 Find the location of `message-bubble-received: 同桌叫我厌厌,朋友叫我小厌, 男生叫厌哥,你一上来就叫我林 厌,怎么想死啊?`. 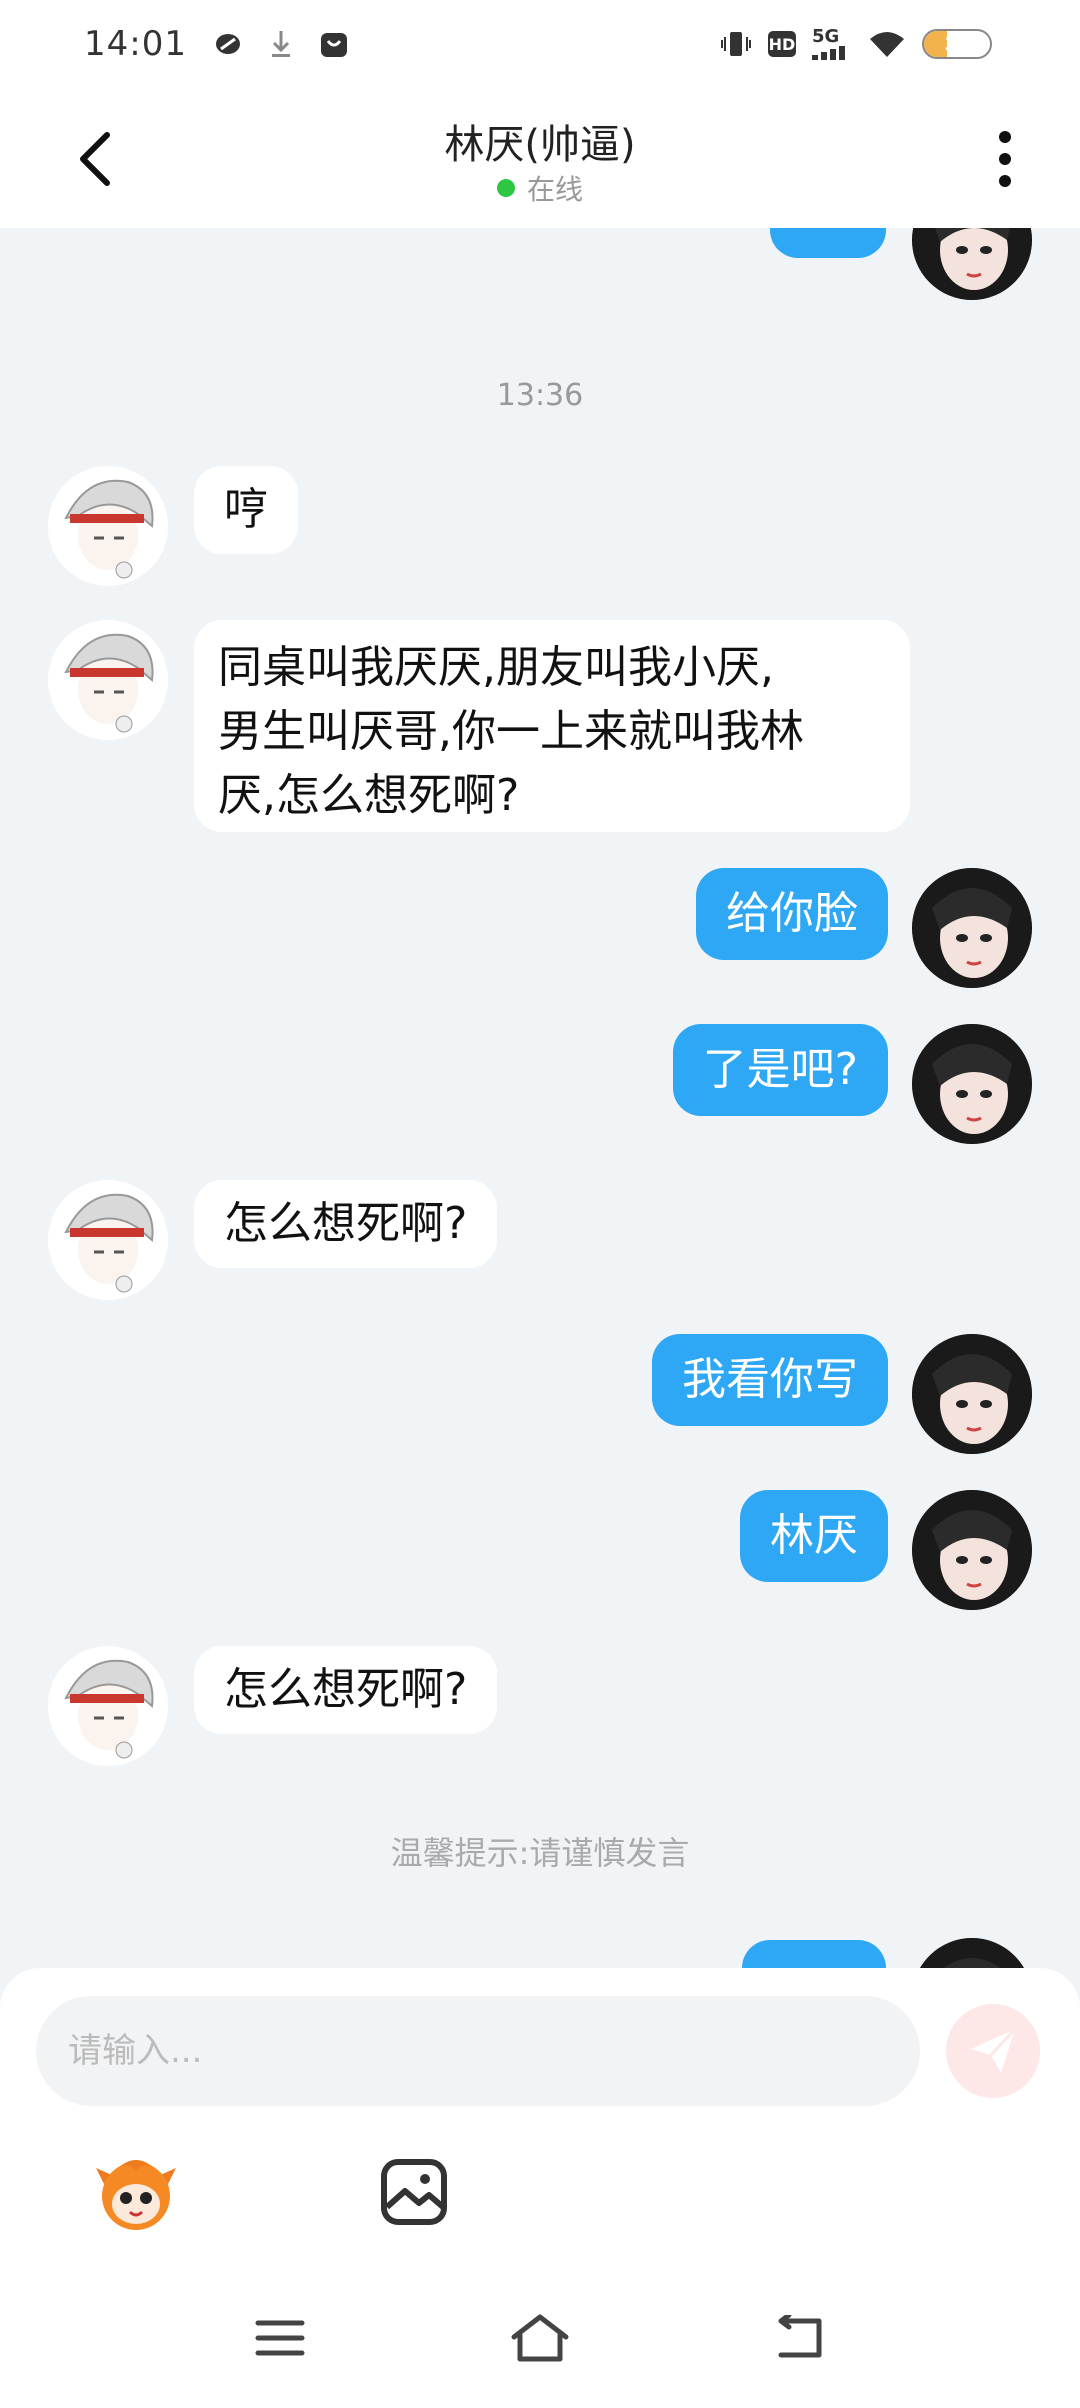

message-bubble-received: 同桌叫我厌厌,朋友叫我小厌, 男生叫厌哥,你一上来就叫我林 厌,怎么想死啊? is located at coordinates (552, 726).